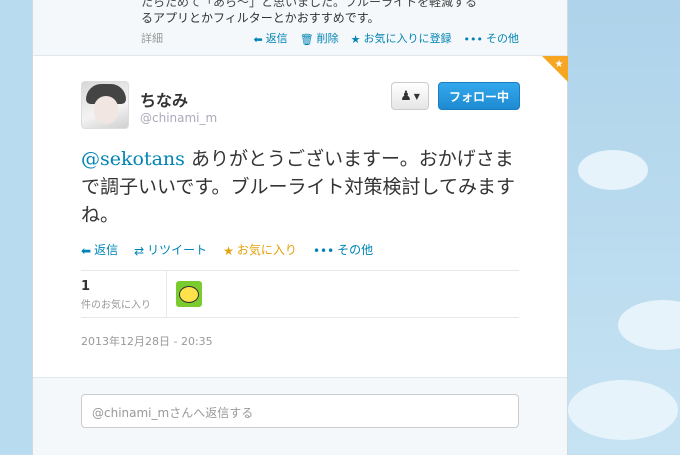 The image size is (680, 455). I want to click on user-actions-button: ♟ ▼, so click(410, 96).